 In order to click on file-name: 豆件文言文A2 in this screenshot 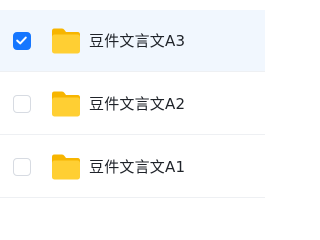, I will do `click(137, 103)`.